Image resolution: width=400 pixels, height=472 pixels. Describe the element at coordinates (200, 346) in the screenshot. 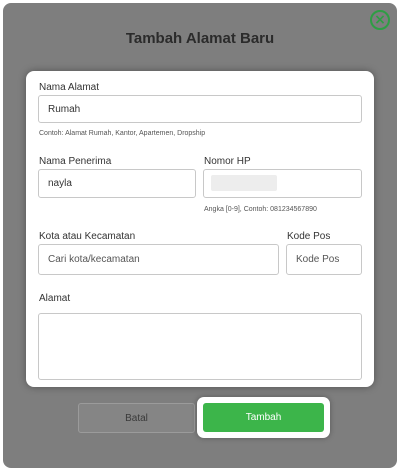

I see `address-textarea` at that location.